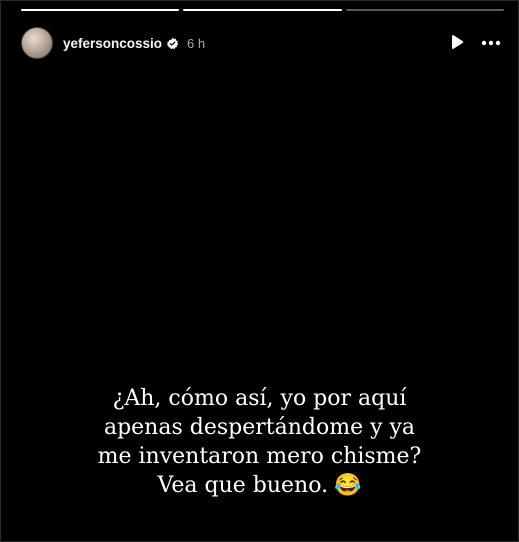 Image resolution: width=519 pixels, height=542 pixels. What do you see at coordinates (259, 427) in the screenshot?
I see `caption-line: apenas despertándome y ya` at bounding box center [259, 427].